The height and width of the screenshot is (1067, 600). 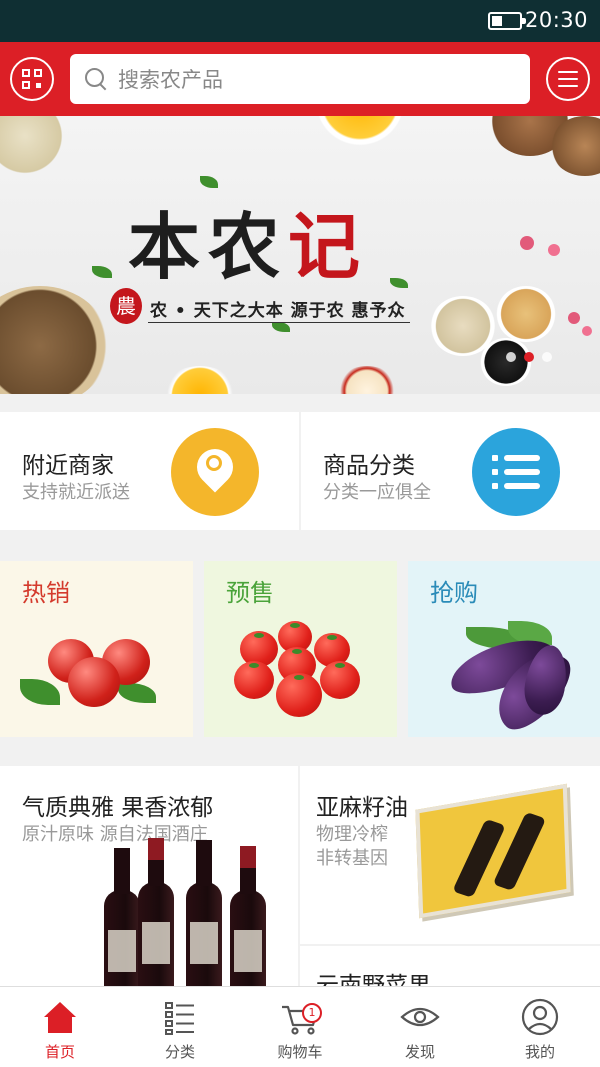 I want to click on promo-title: 预售, so click(x=250, y=593).